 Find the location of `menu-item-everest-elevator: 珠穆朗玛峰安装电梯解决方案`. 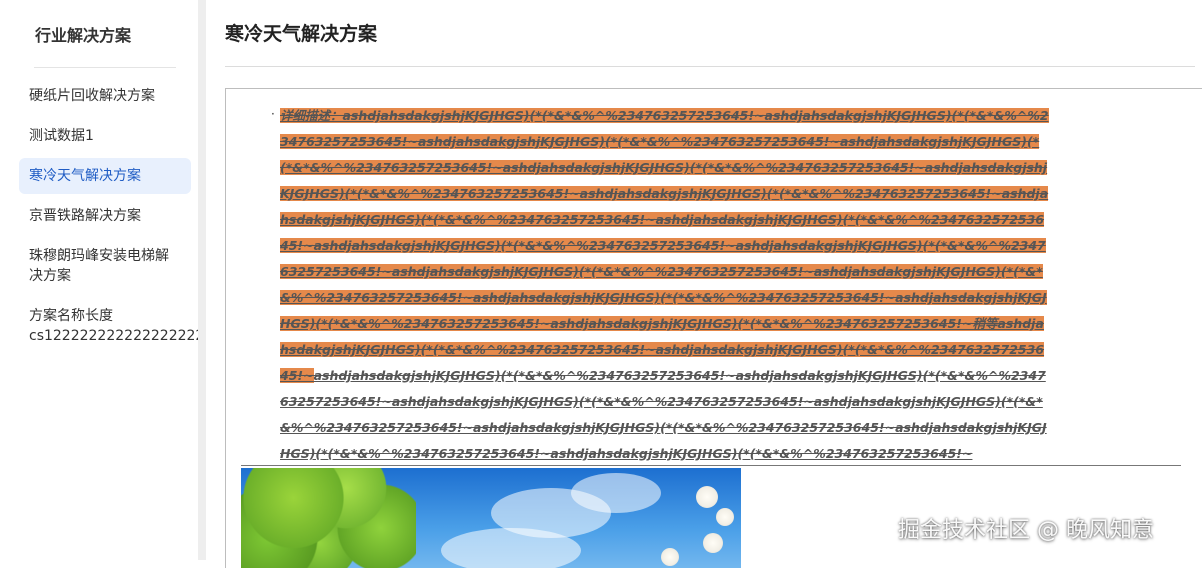

menu-item-everest-elevator: 珠穆朗玛峰安装电梯解决方案 is located at coordinates (105, 266).